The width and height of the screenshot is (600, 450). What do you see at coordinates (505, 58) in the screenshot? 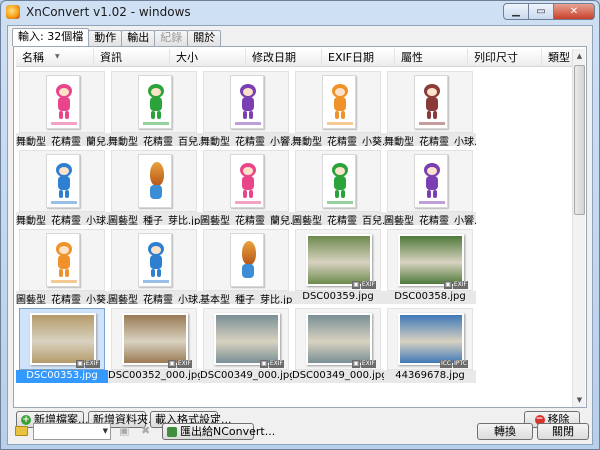
I see `column-print-size: 列印尺寸` at bounding box center [505, 58].